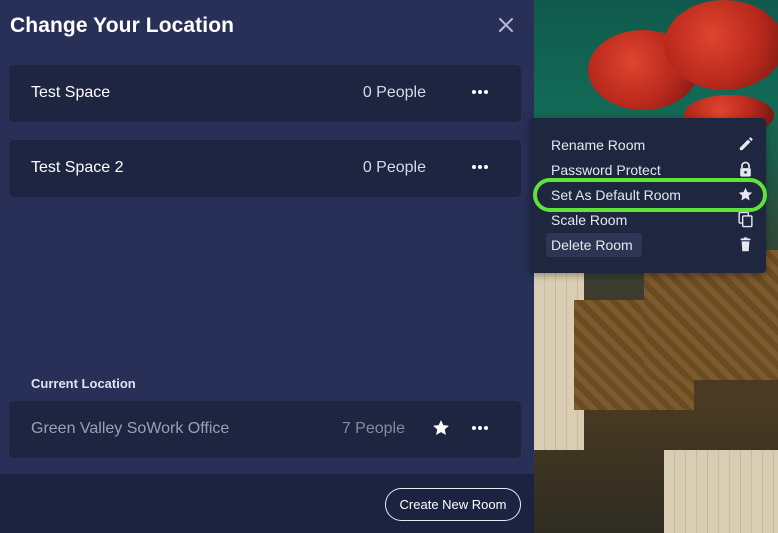 The image size is (778, 533). What do you see at coordinates (616, 195) in the screenshot?
I see `menu-item-label: Set As Default Room` at bounding box center [616, 195].